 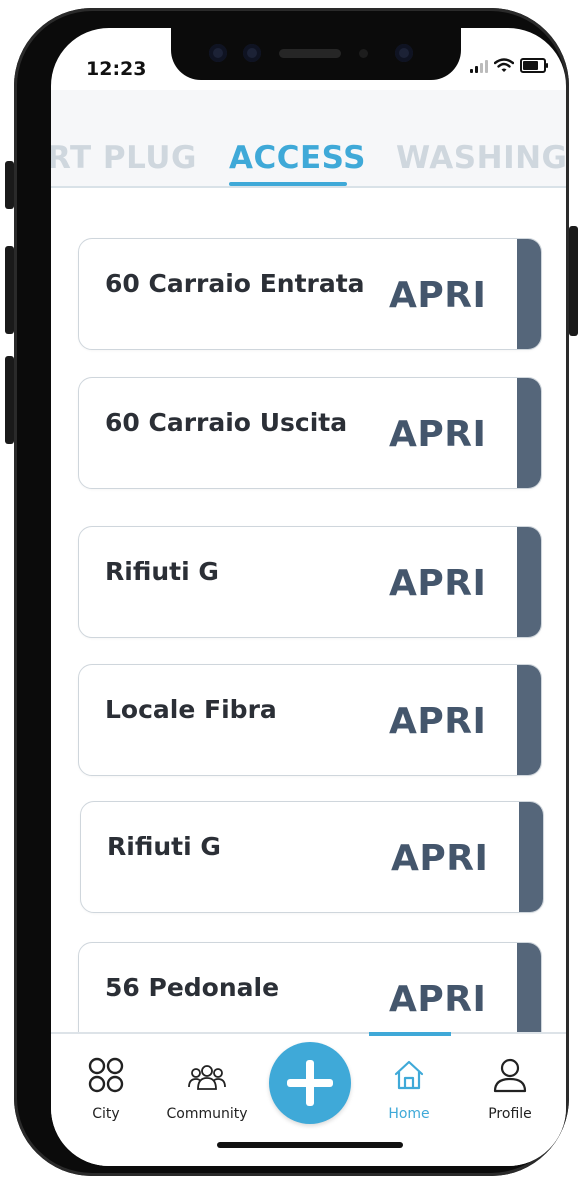 I want to click on active-tab-indicator, so click(x=288, y=184).